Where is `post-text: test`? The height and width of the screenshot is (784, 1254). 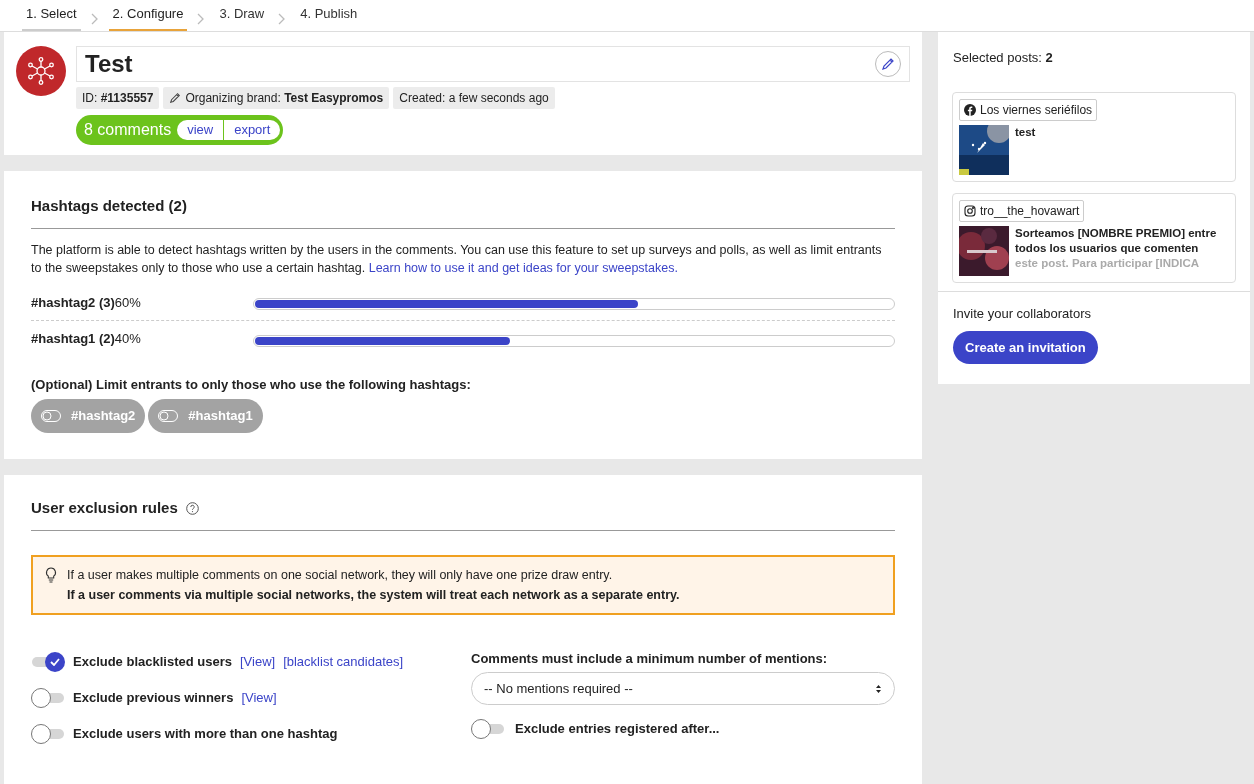
post-text: test is located at coordinates (1025, 132).